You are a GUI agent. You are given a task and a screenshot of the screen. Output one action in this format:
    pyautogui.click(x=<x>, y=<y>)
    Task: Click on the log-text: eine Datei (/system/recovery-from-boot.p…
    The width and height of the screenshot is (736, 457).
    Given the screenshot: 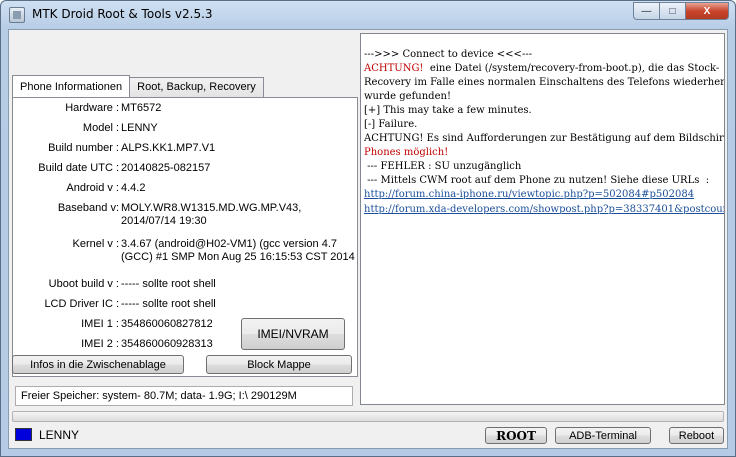 What is the action you would take?
    pyautogui.click(x=573, y=68)
    